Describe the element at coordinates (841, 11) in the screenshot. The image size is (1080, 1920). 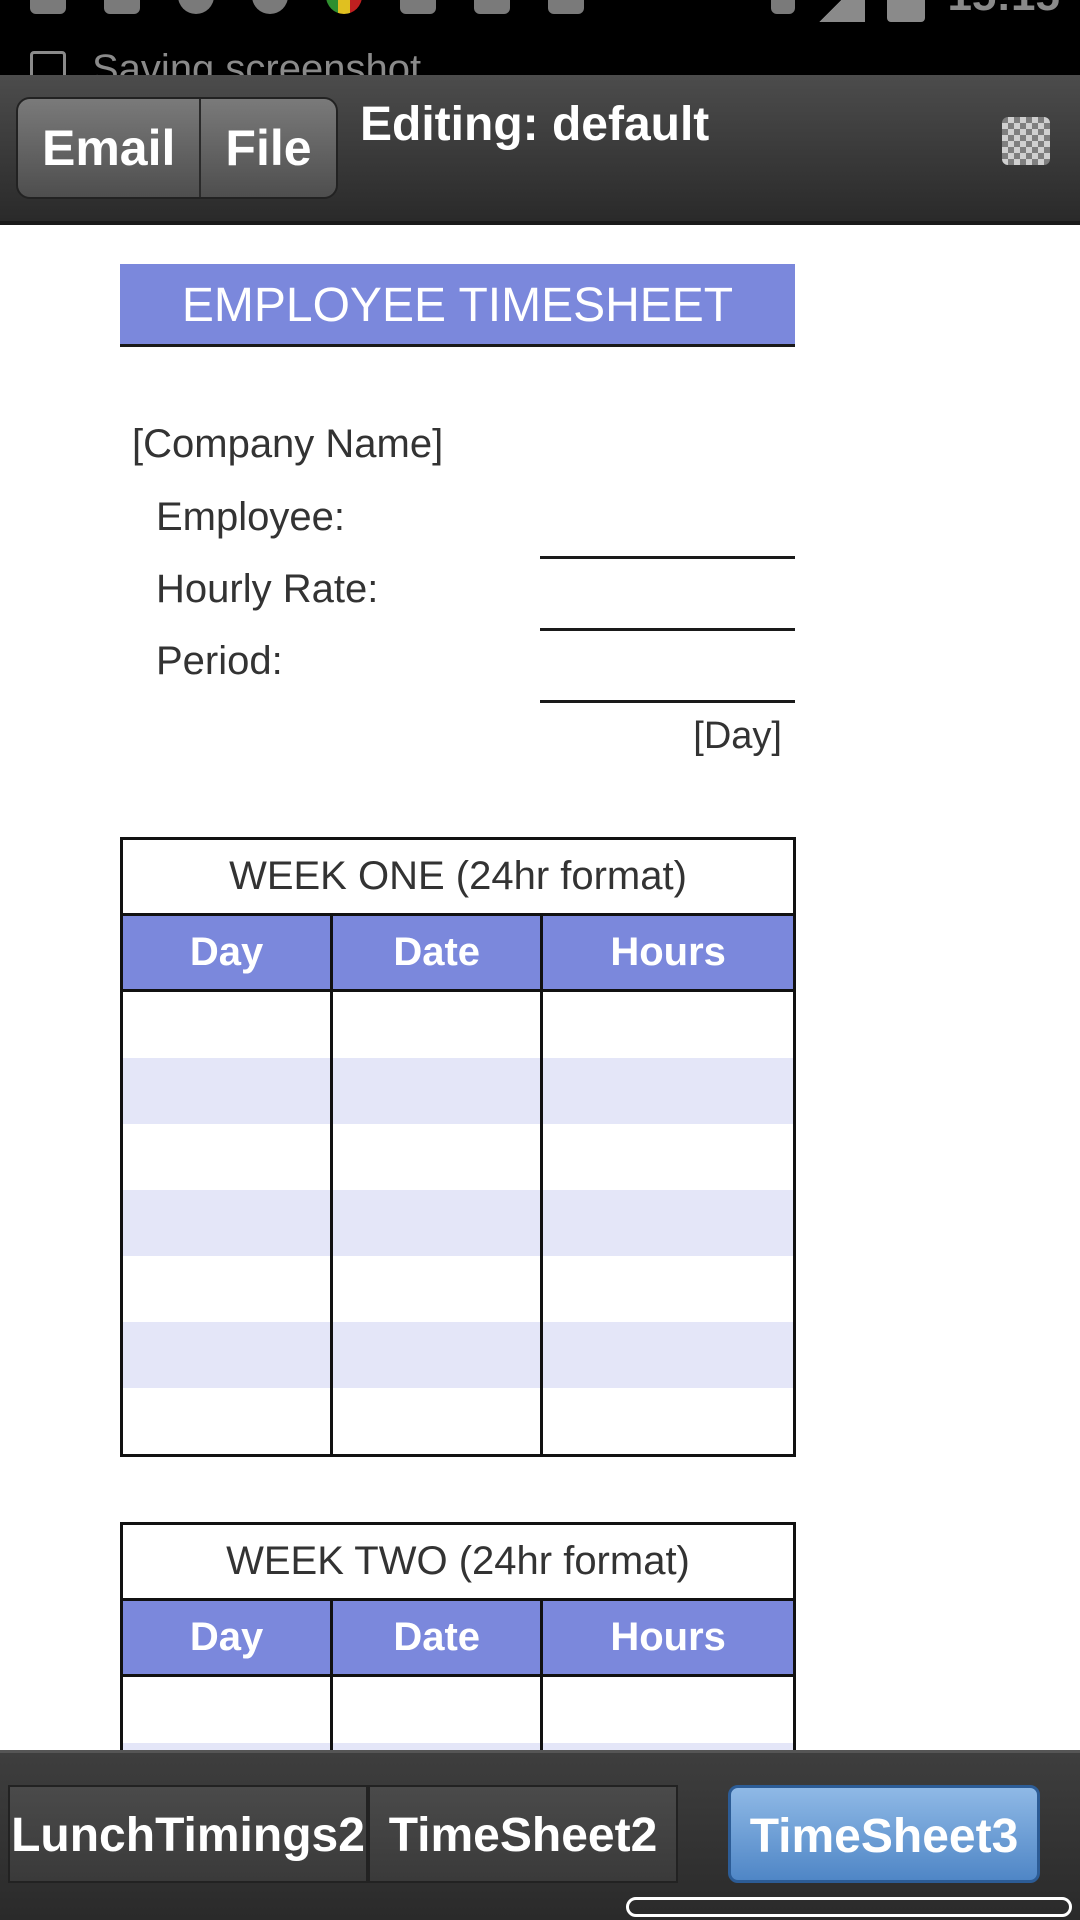
I see `signal-icon` at that location.